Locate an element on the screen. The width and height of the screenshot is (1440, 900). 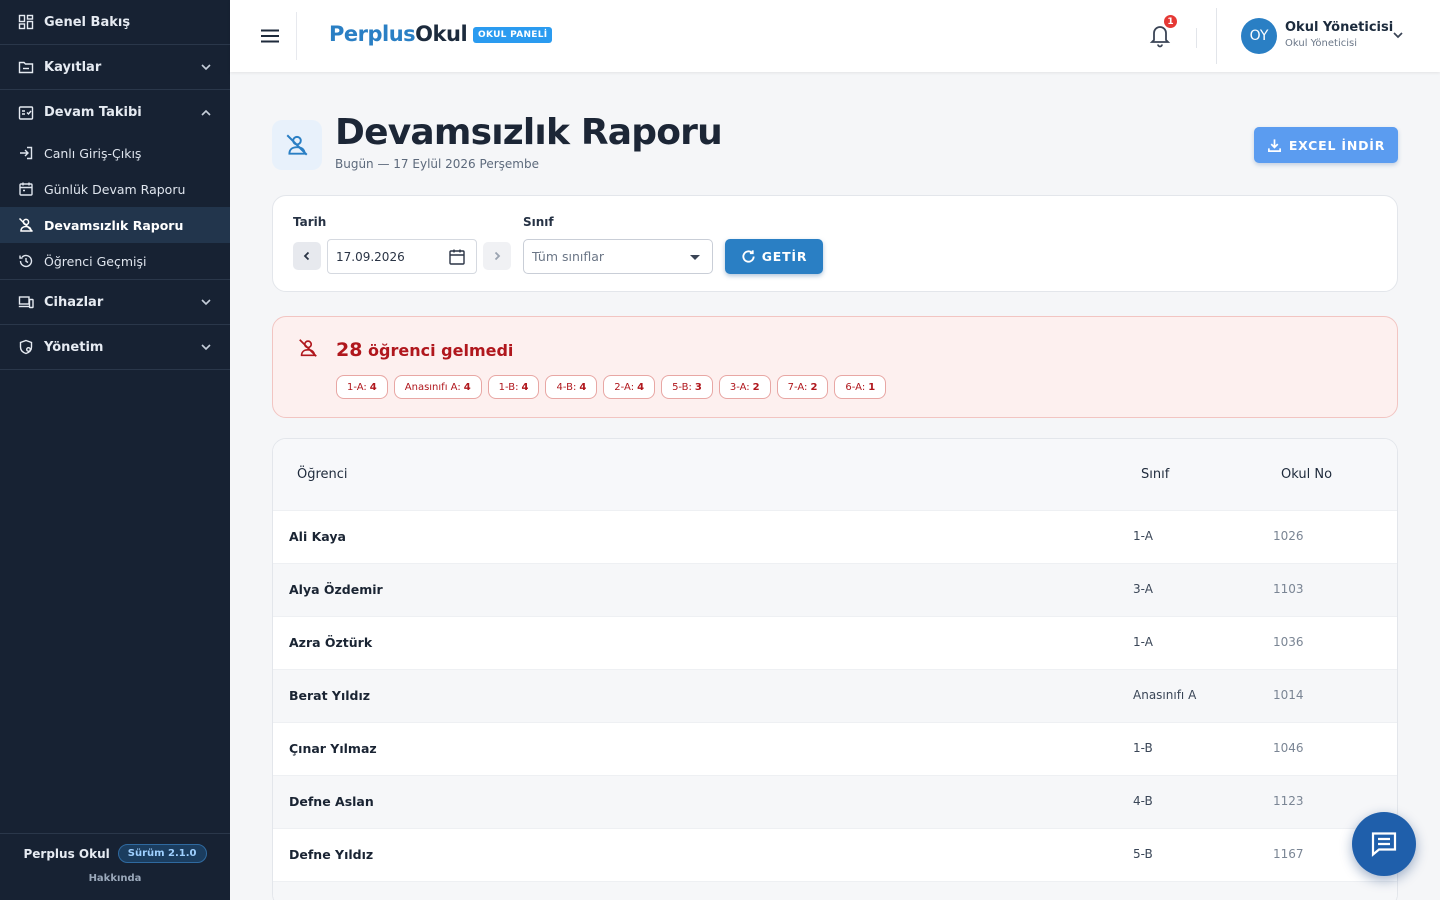
history-icon is located at coordinates (26, 261).